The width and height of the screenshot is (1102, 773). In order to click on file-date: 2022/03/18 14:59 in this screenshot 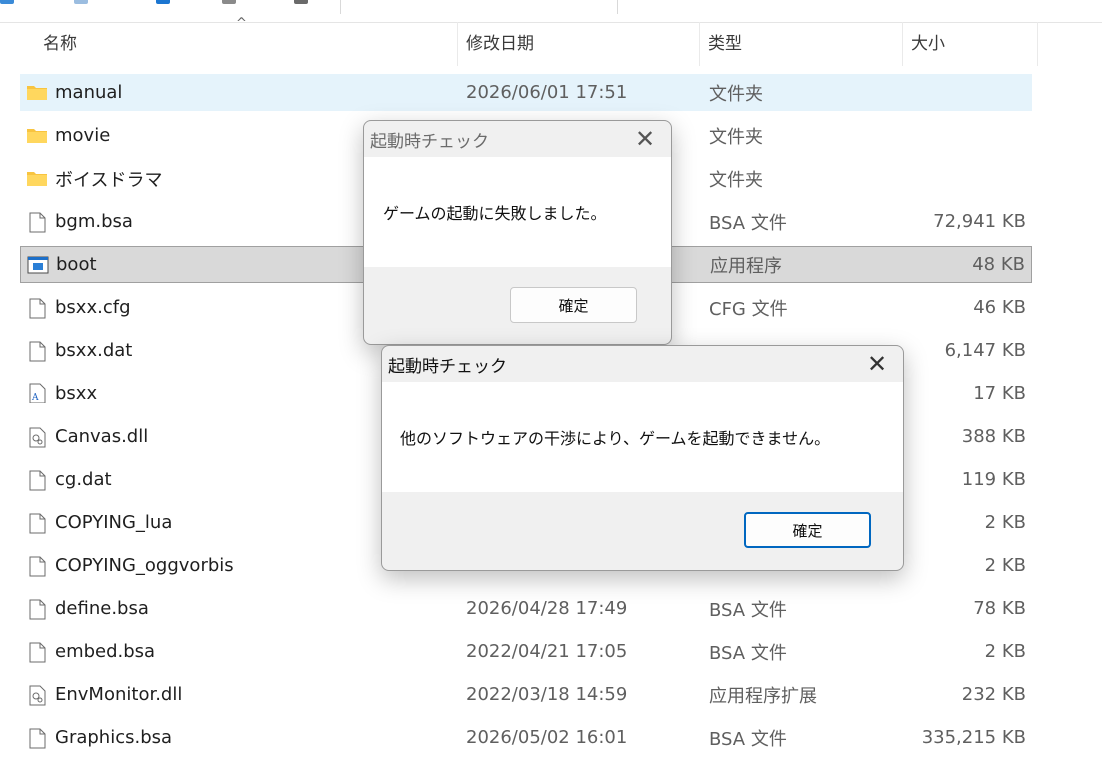, I will do `click(547, 694)`.